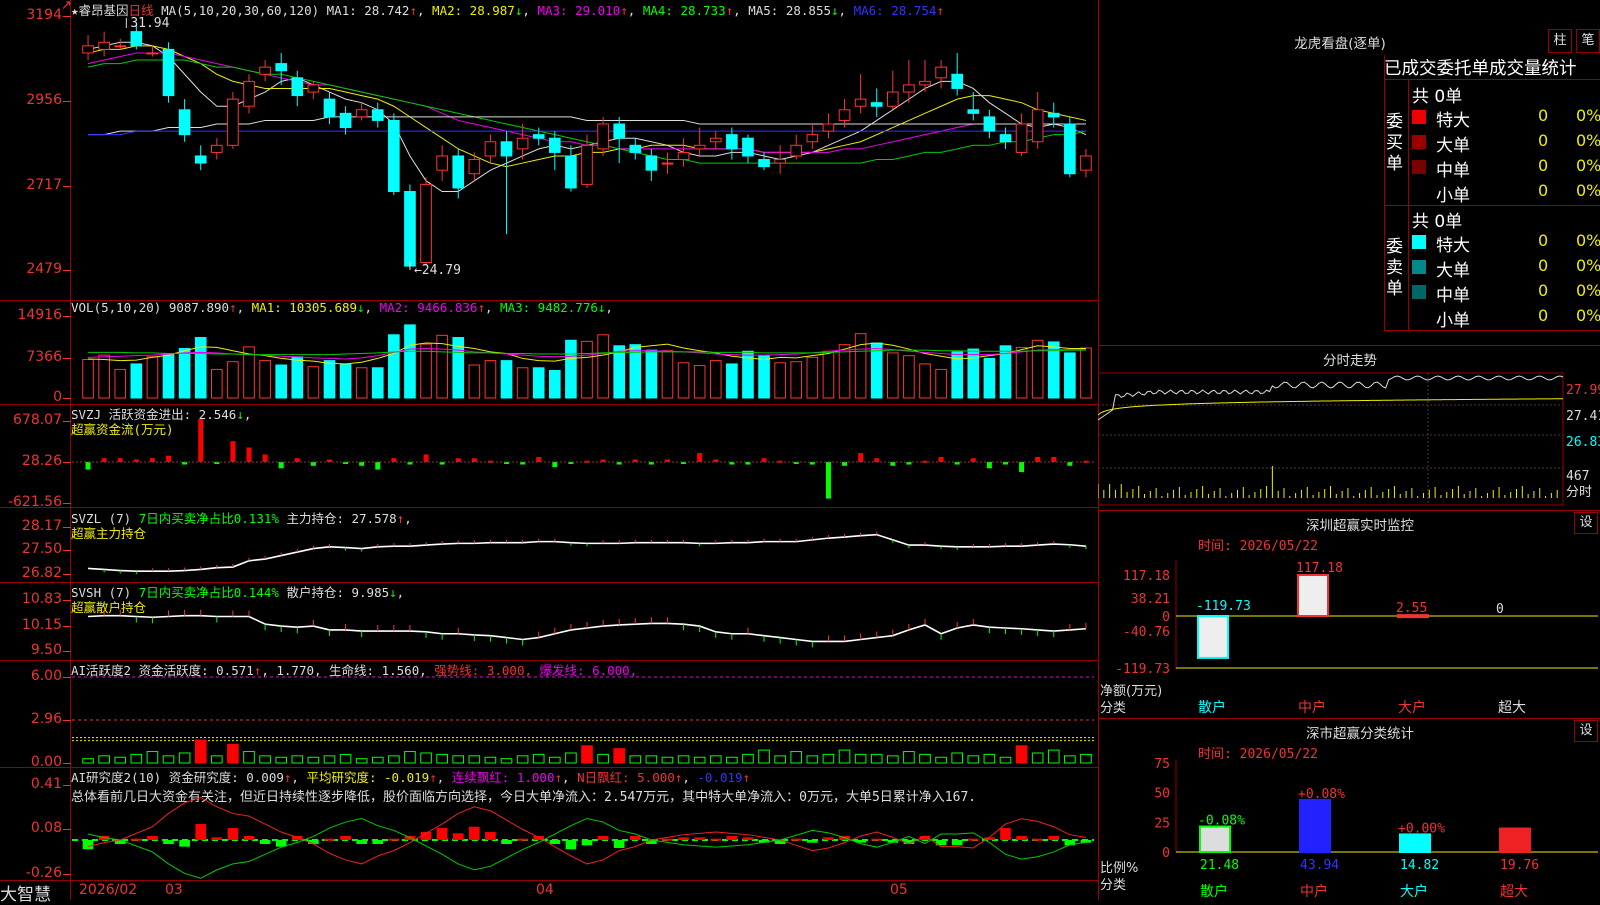 The height and width of the screenshot is (905, 1600). I want to click on dragon-row-label: 特大, so click(1453, 246).